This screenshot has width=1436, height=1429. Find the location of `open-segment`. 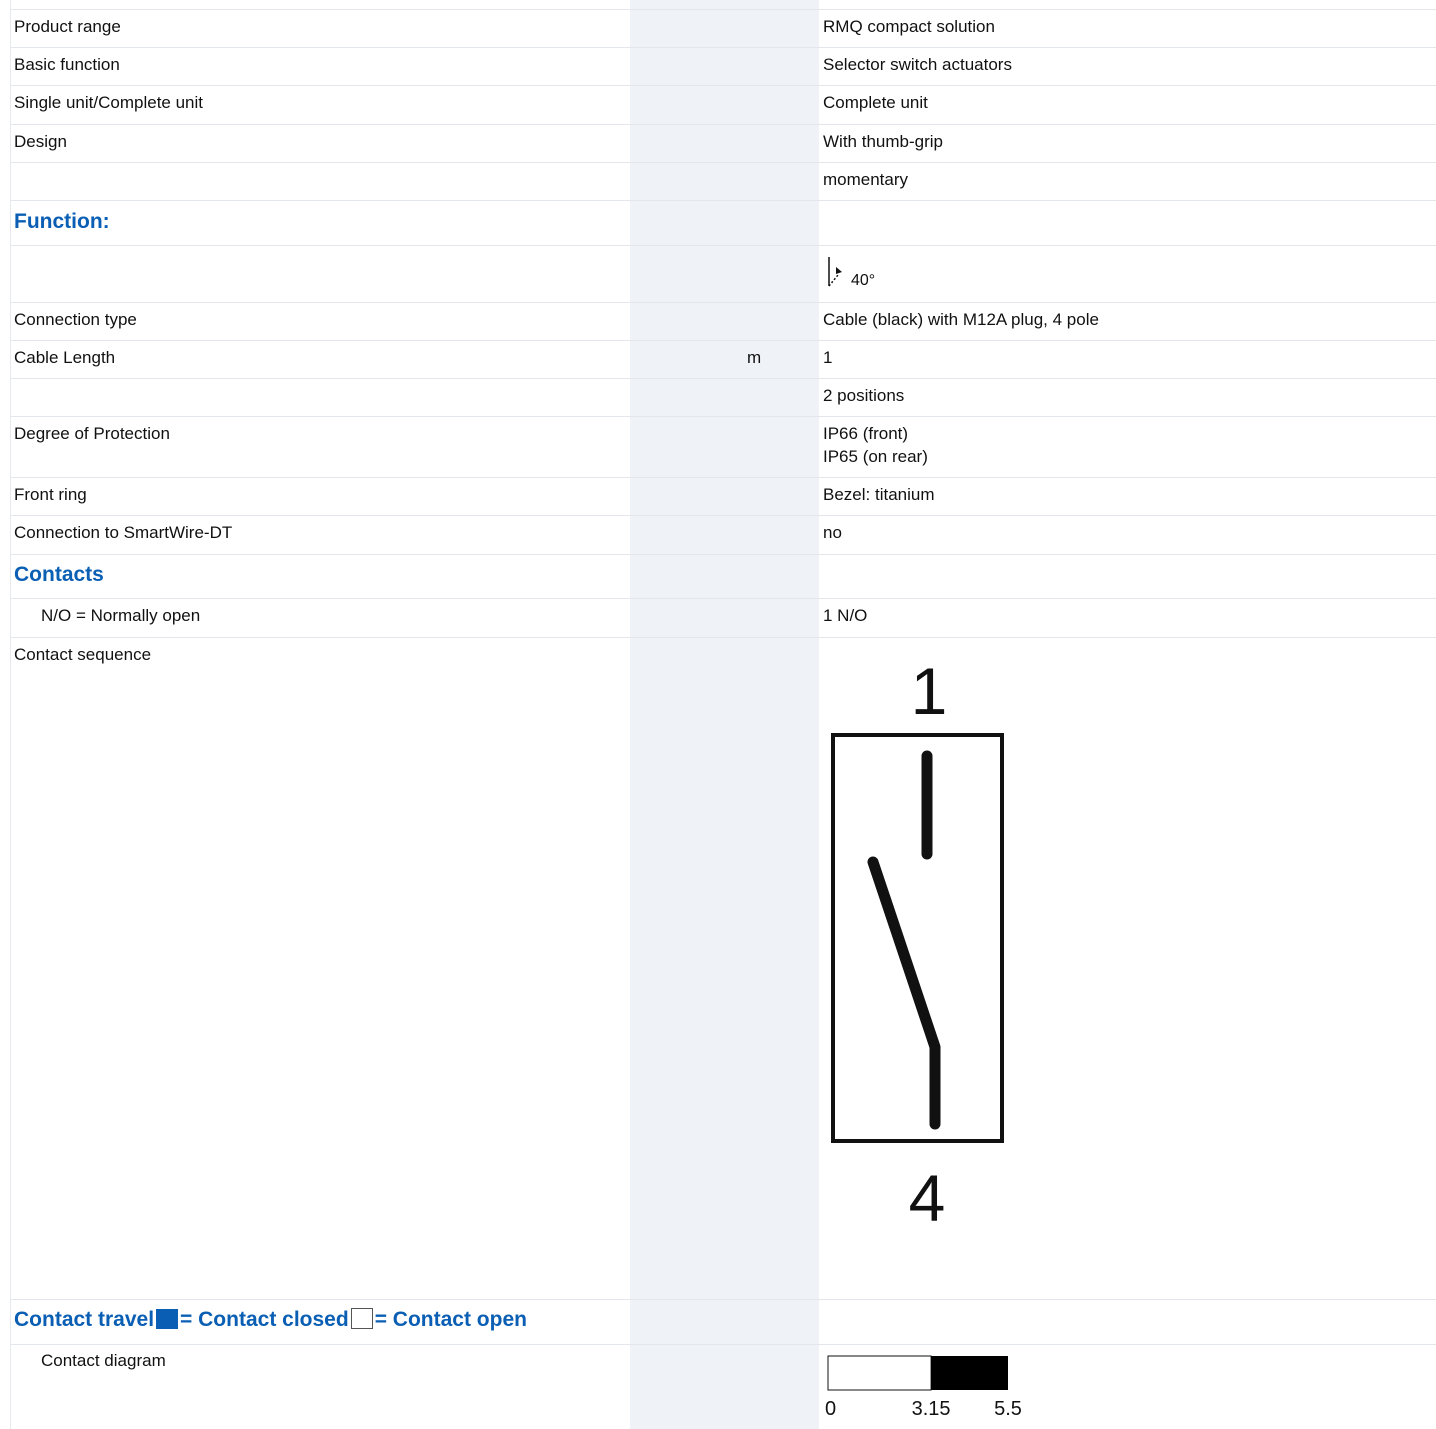

open-segment is located at coordinates (879, 1373).